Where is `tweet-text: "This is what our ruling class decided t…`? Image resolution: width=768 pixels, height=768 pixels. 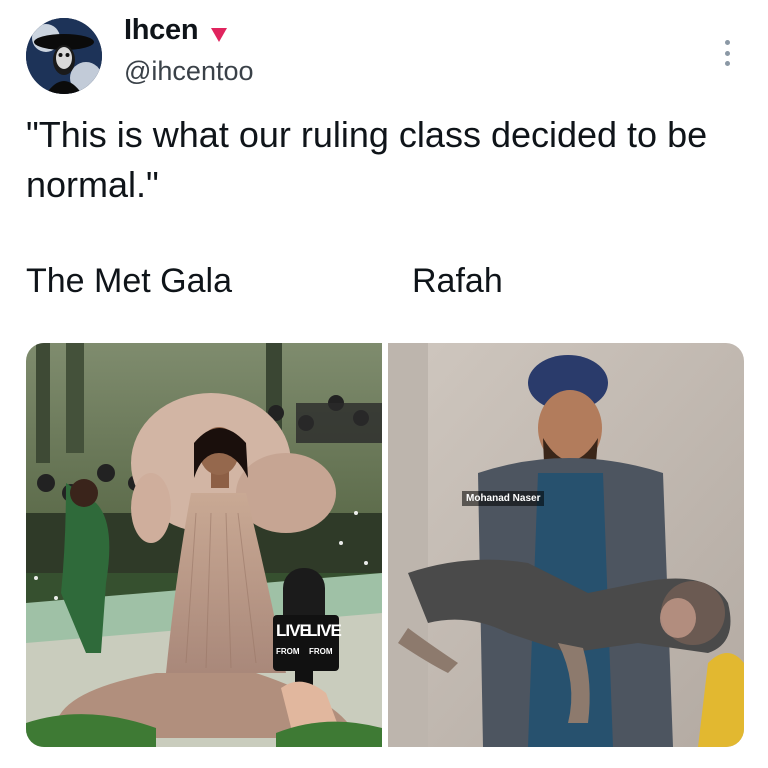
tweet-text: "This is what our ruling class decided t… is located at coordinates (367, 159).